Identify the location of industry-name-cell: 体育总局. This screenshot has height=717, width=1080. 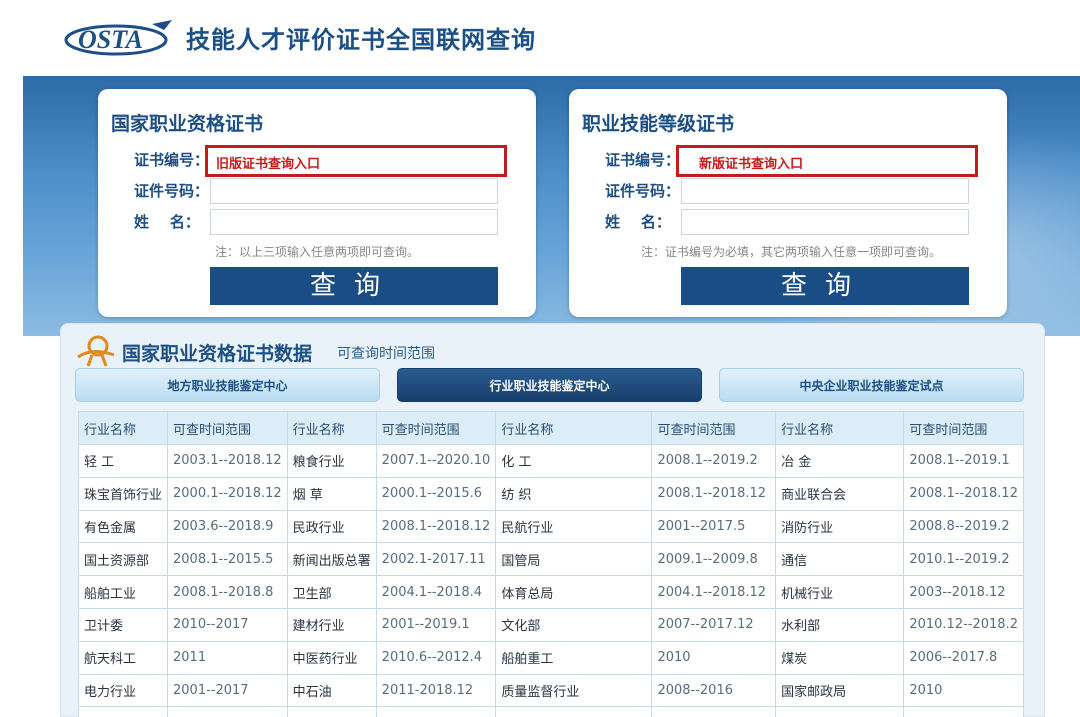
(574, 592).